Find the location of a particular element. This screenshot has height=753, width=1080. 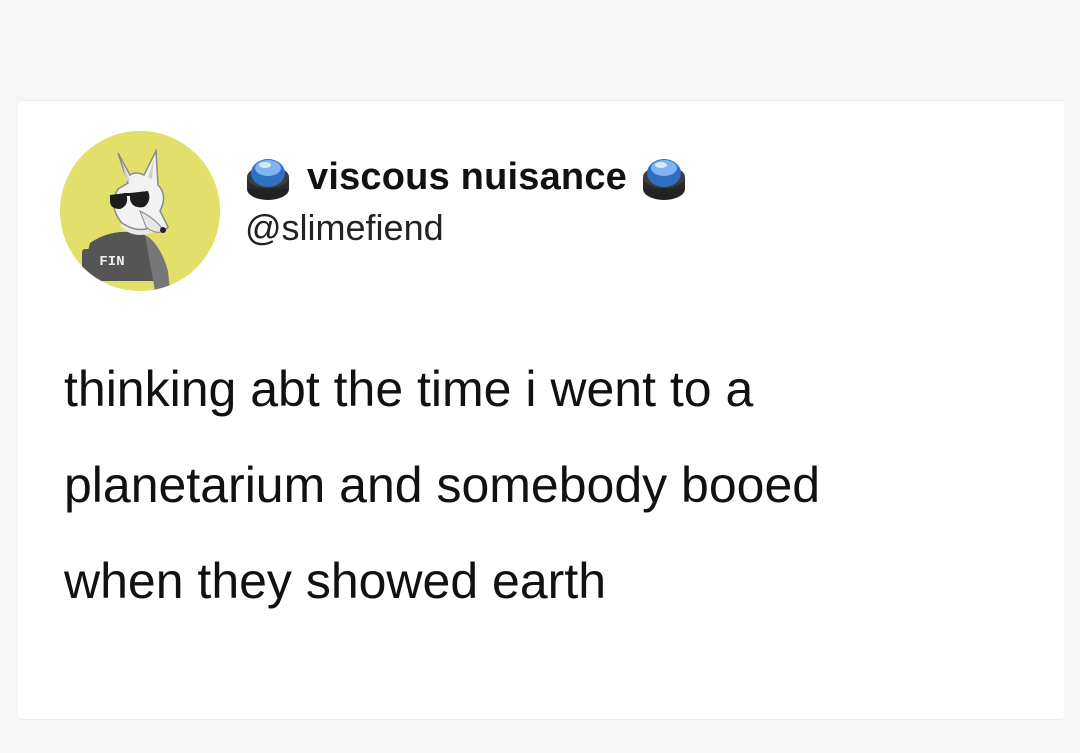

svg-text: FIN is located at coordinates (111, 262).